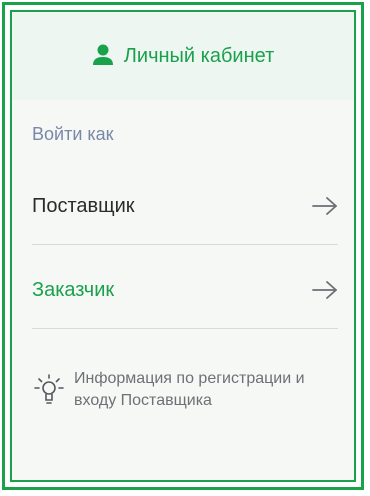 Image resolution: width=370 pixels, height=496 pixels. Describe the element at coordinates (73, 289) in the screenshot. I see `customer-label: Заказчик` at that location.